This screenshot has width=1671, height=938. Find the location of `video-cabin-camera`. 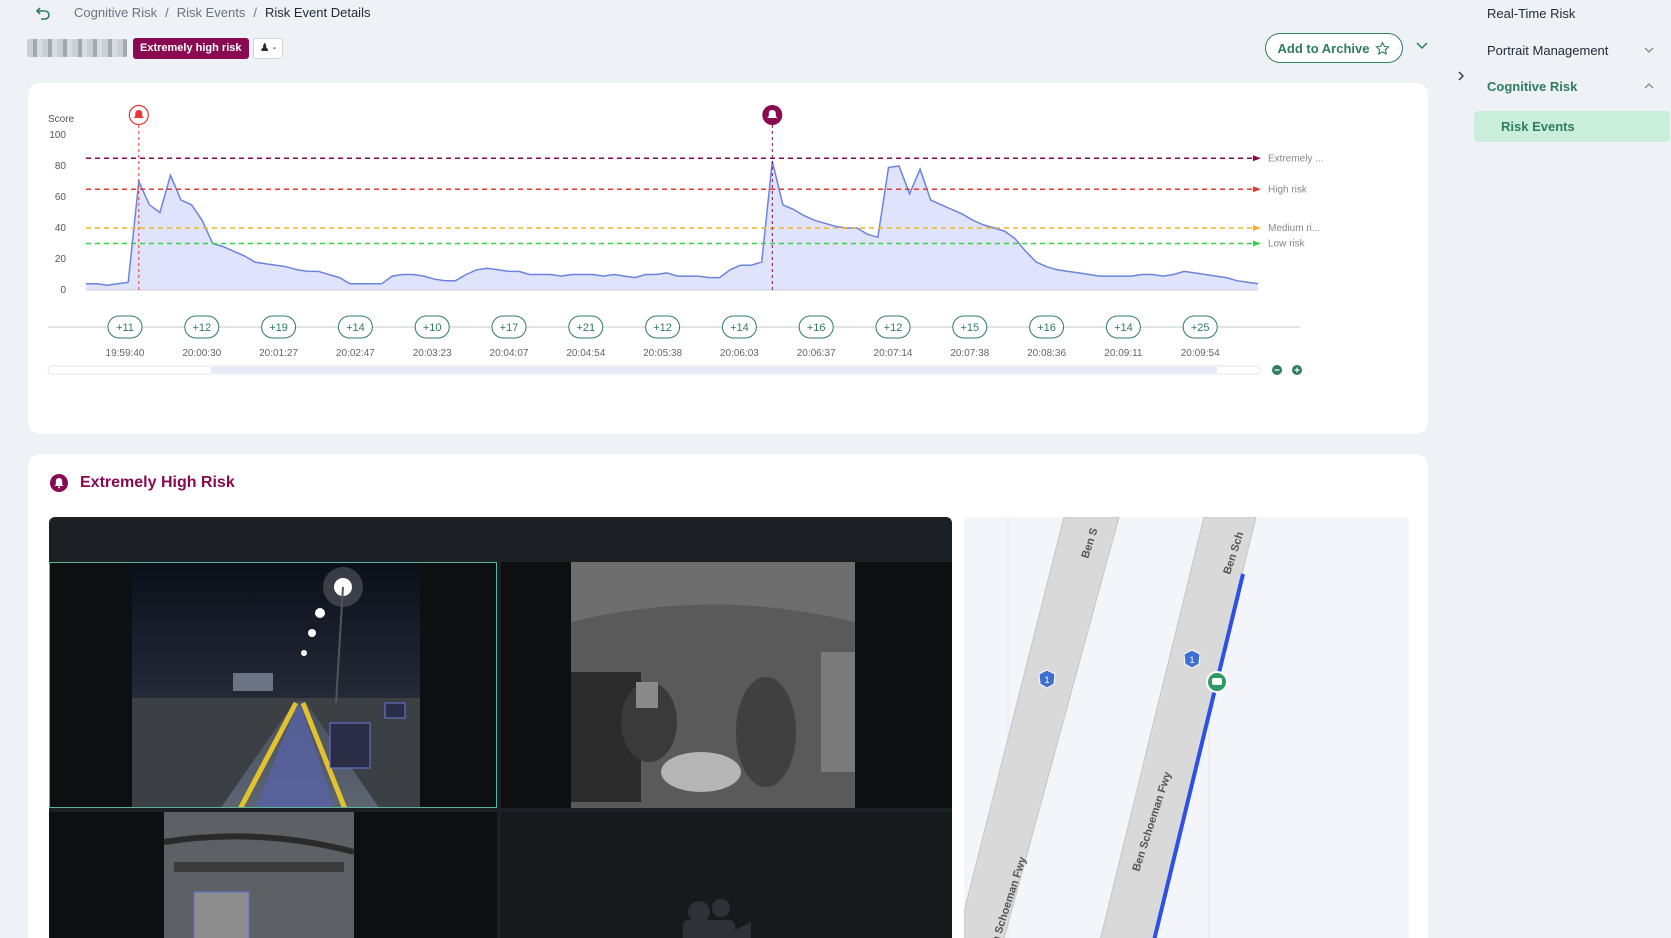

video-cabin-camera is located at coordinates (726, 685).